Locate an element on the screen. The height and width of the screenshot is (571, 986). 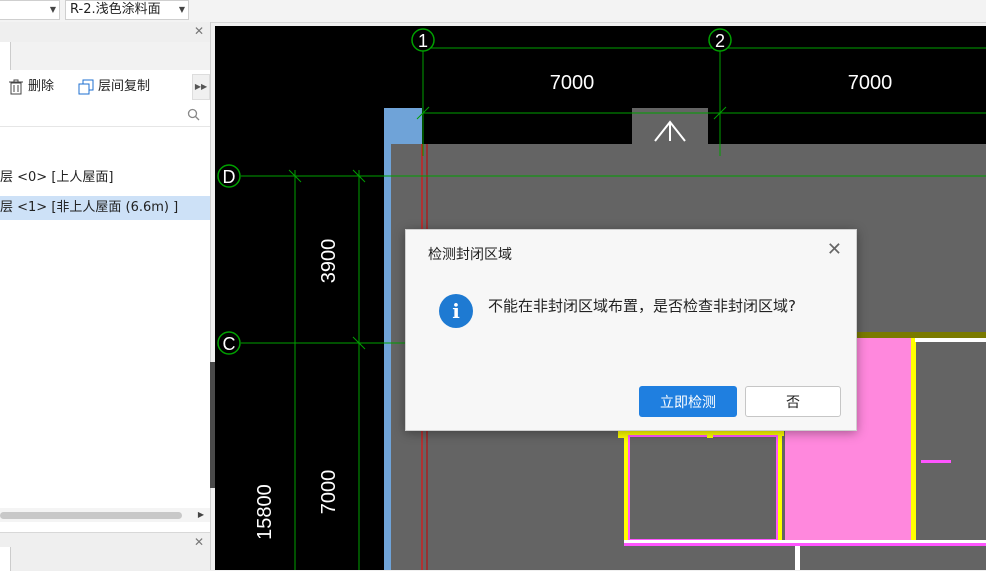
expand-icon: ▶▶ is located at coordinates (201, 87).